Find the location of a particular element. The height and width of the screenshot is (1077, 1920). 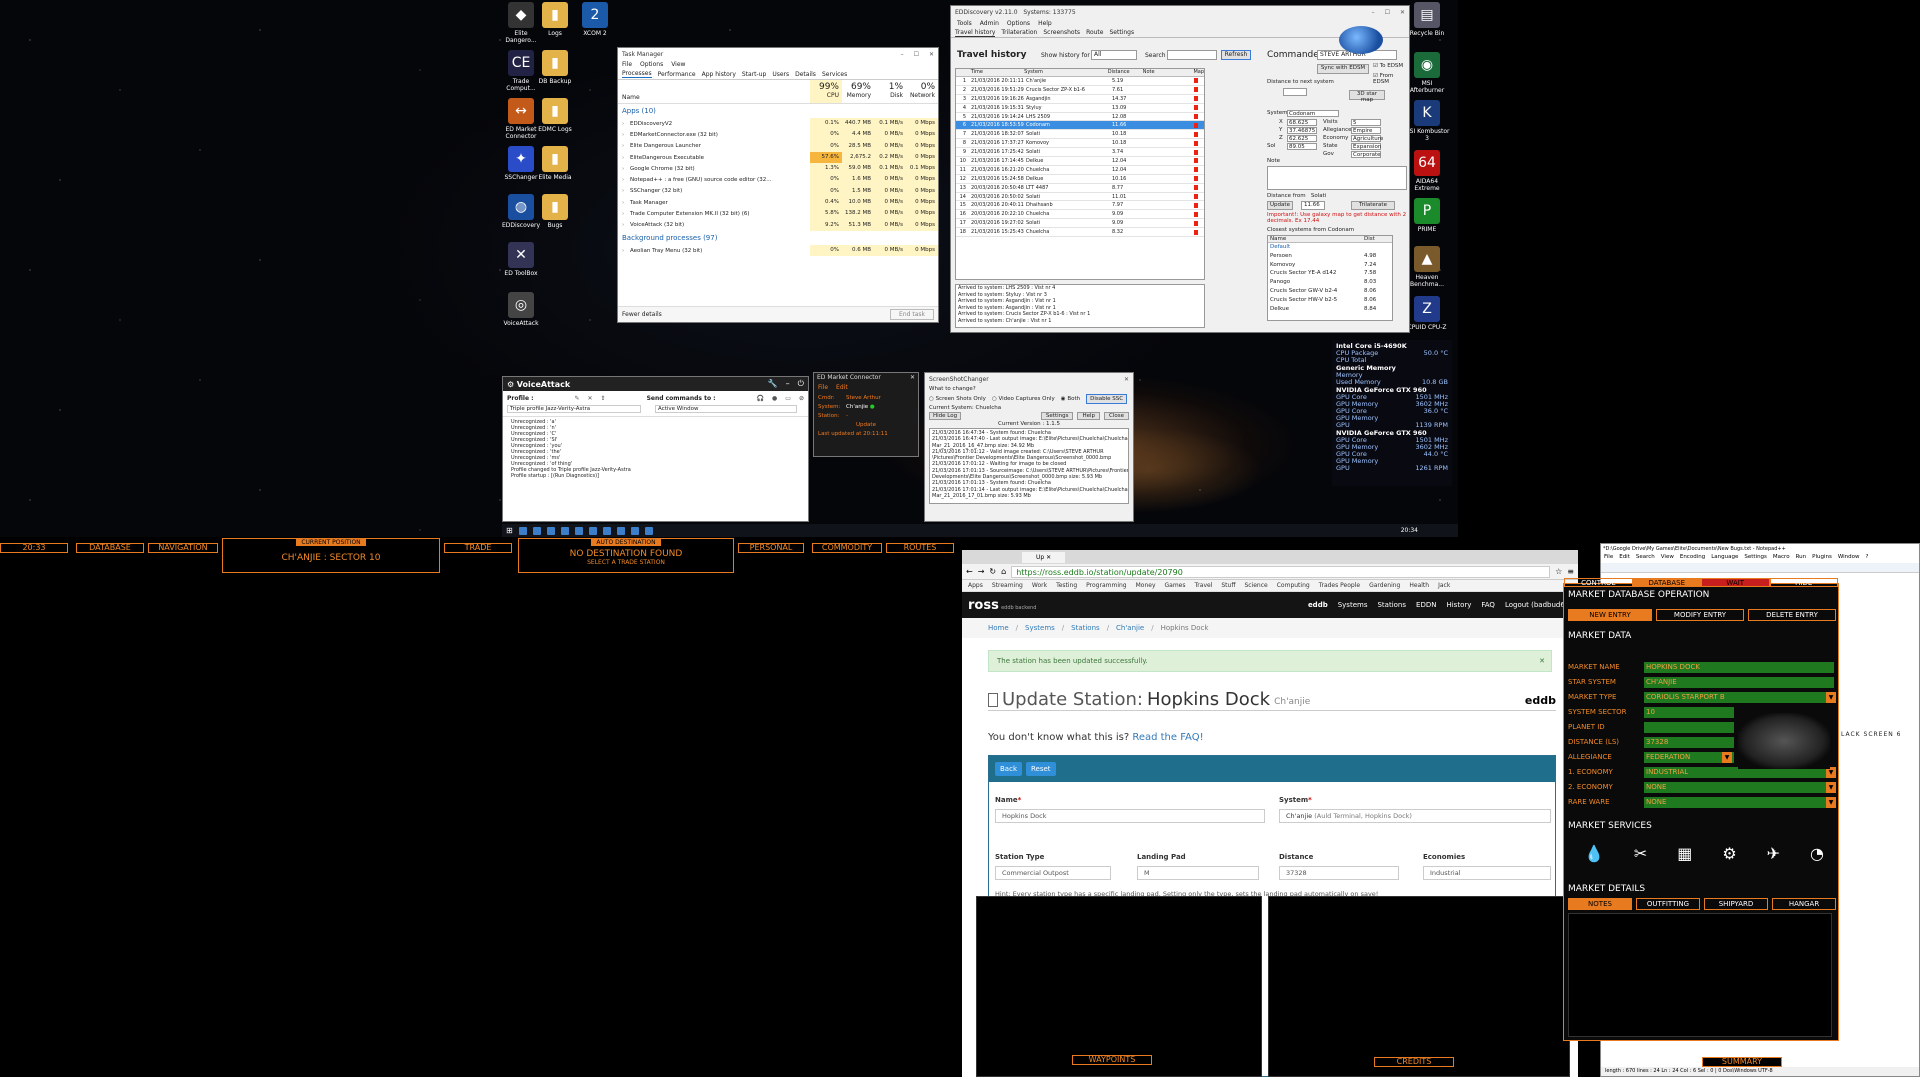

notepad-text: LACK SCREEN 6 is located at coordinates (1871, 734).